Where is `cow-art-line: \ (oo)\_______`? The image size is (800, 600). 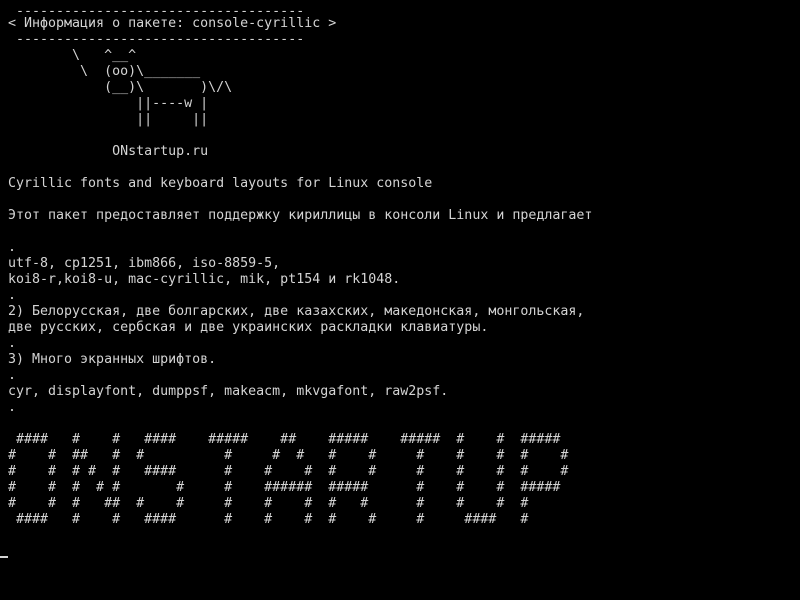 cow-art-line: \ (oo)\_______ is located at coordinates (104, 71).